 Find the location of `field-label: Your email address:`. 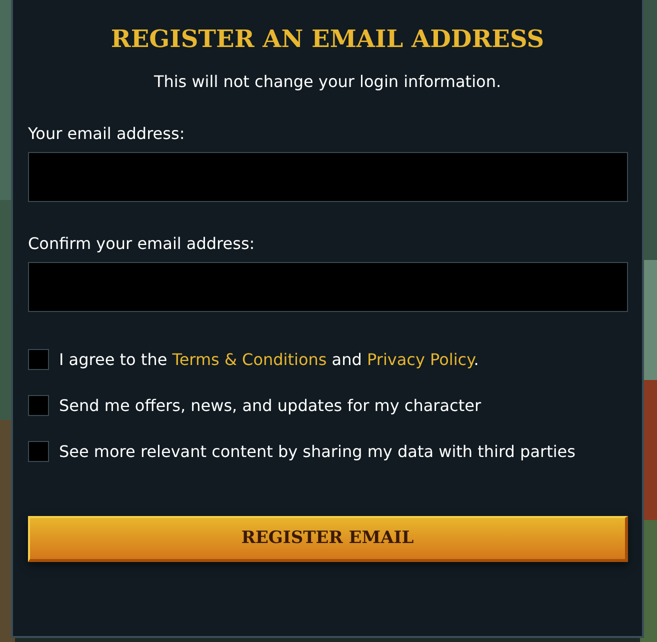

field-label: Your email address: is located at coordinates (107, 134).